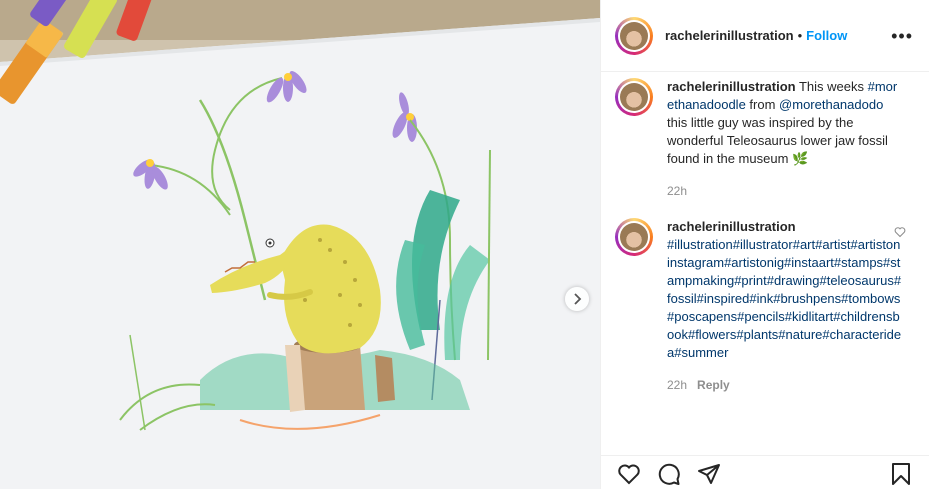  I want to click on caption-username: rachelerinillustration, so click(731, 86).